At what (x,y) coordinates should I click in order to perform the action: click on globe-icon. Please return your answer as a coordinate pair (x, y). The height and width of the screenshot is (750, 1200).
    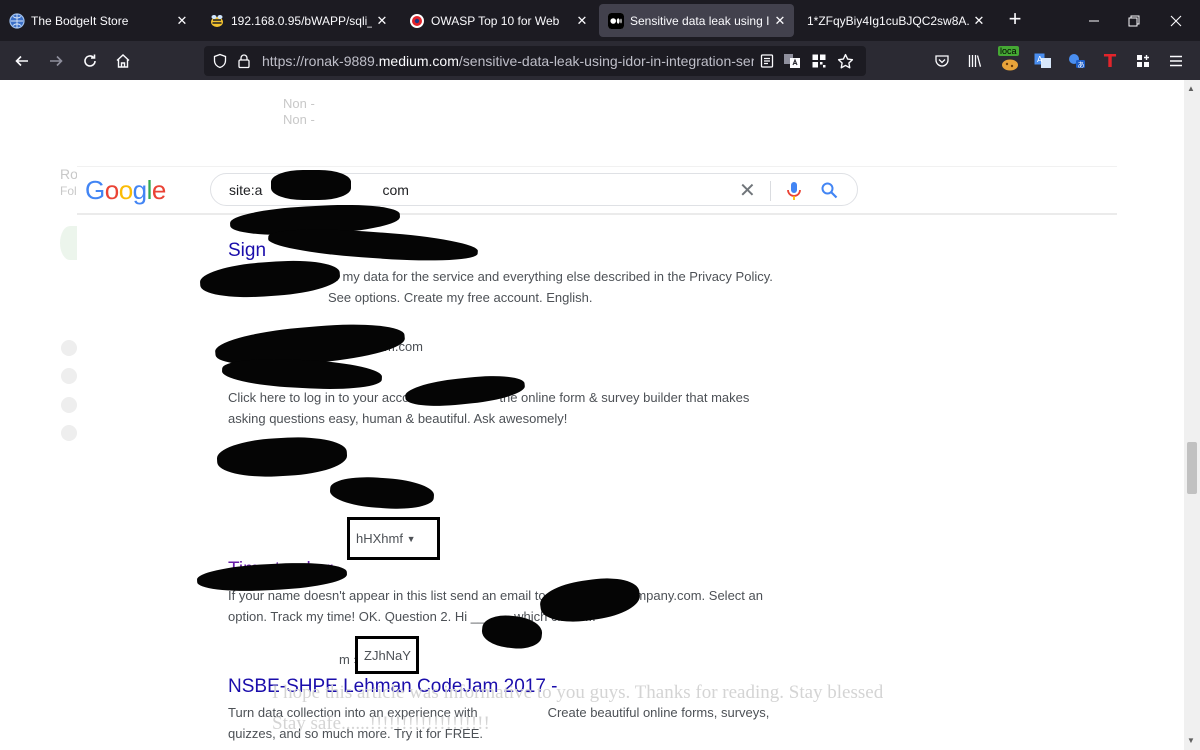
    Looking at the image, I should click on (17, 20).